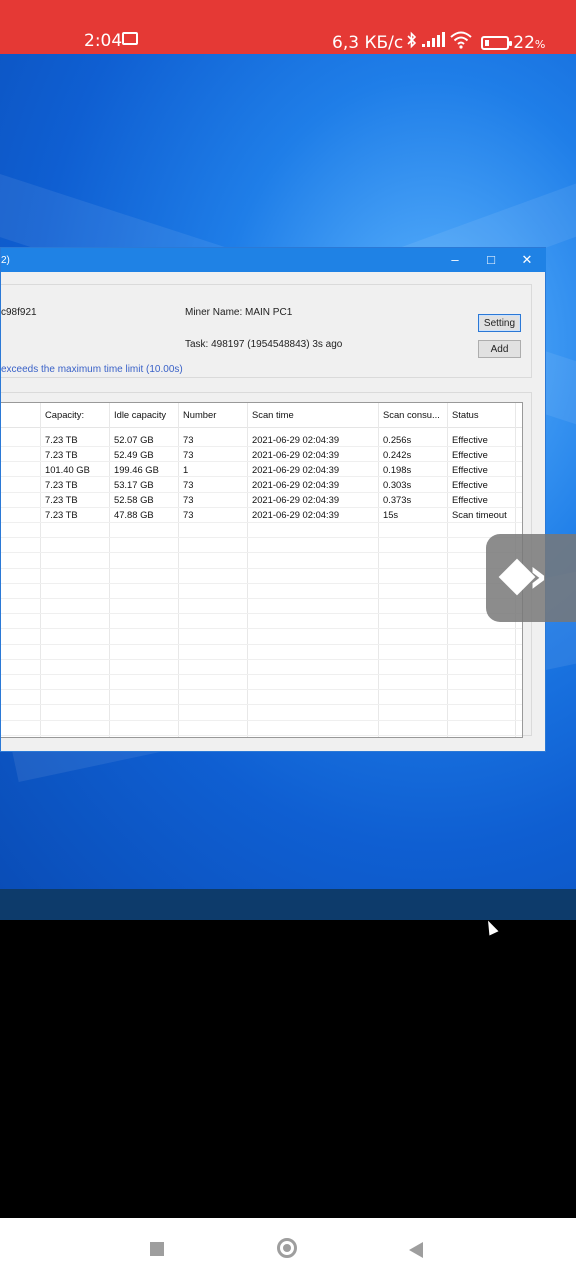 The width and height of the screenshot is (576, 1280). Describe the element at coordinates (497, 42) in the screenshot. I see `battery-icon` at that location.